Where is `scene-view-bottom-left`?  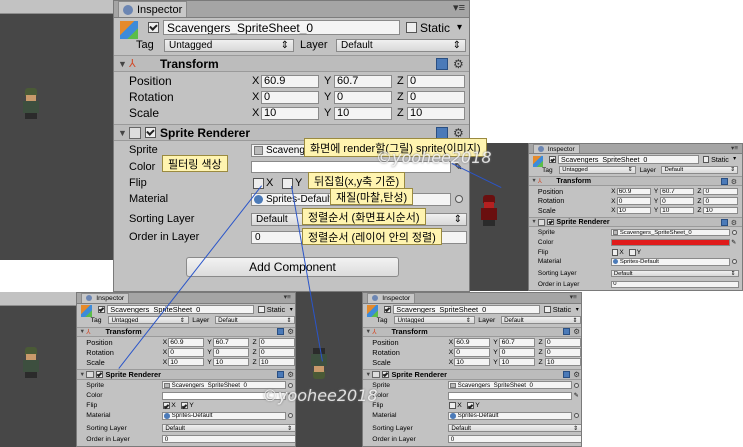 scene-view-bottom-left is located at coordinates (38, 369).